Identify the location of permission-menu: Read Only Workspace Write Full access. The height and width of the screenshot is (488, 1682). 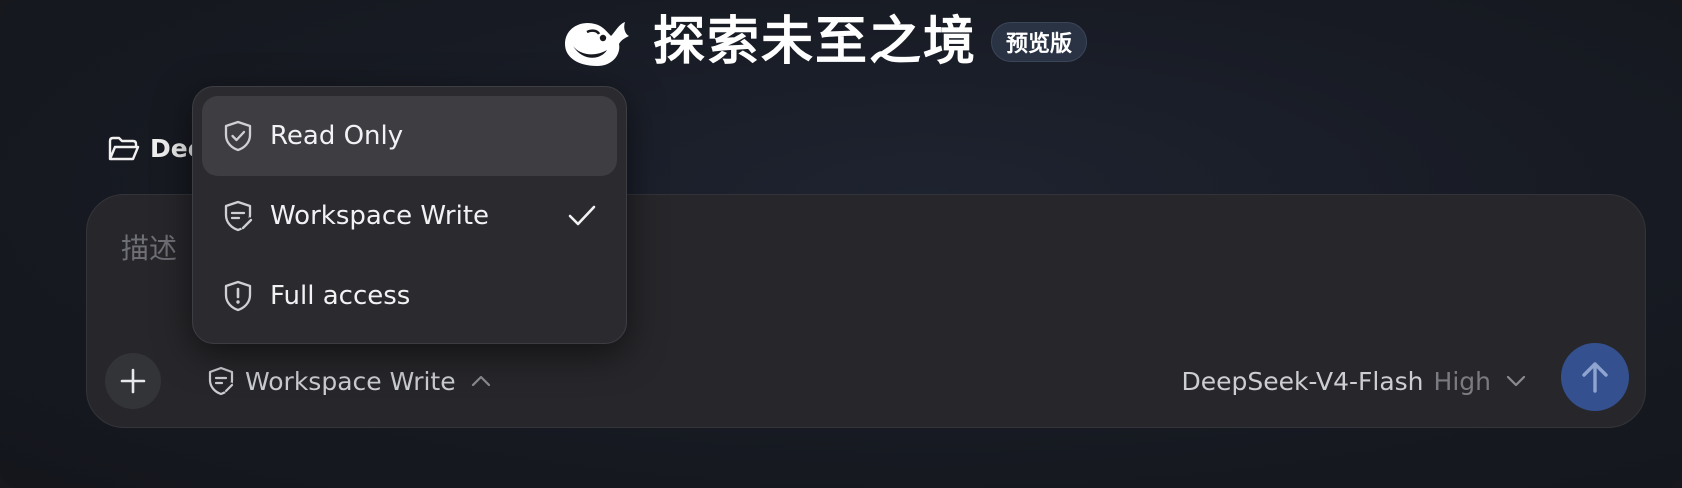
(409, 215).